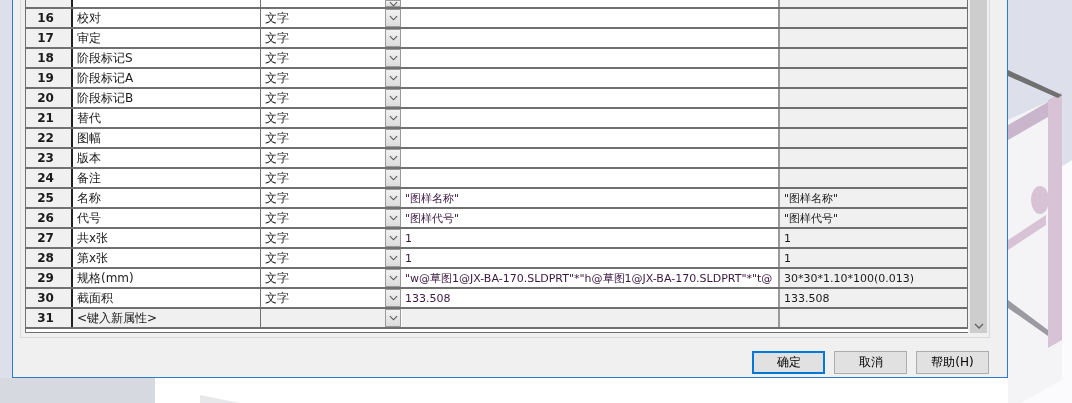  I want to click on row-number: 25, so click(49, 198).